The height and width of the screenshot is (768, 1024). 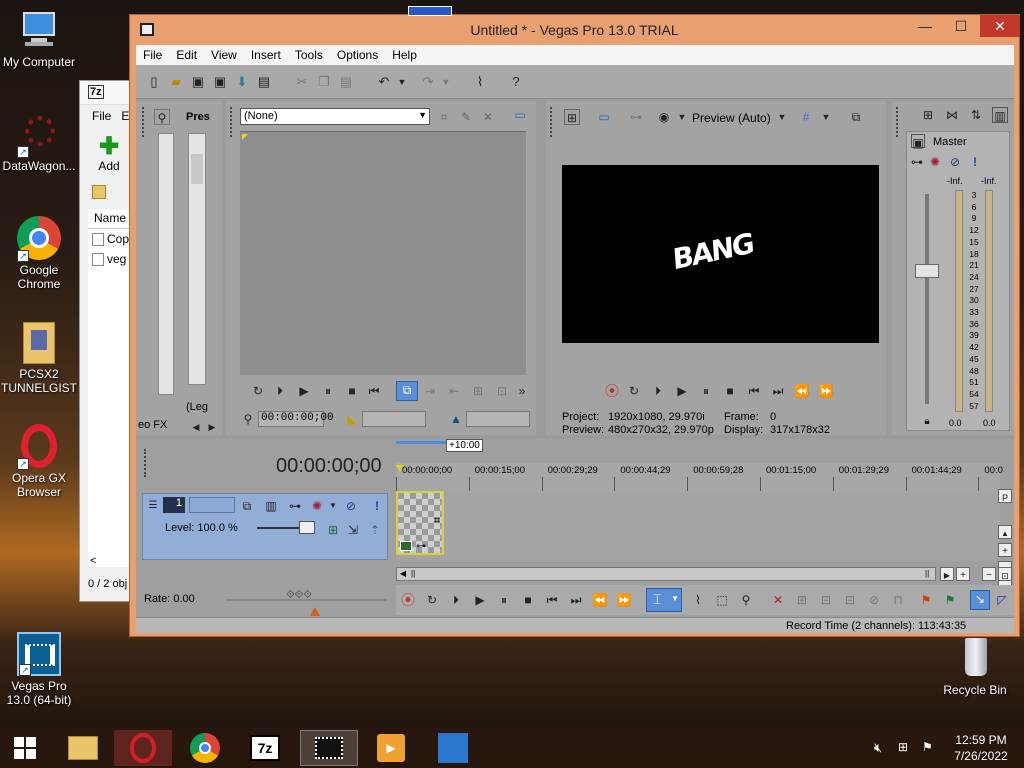 What do you see at coordinates (302, 82) in the screenshot?
I see `cut-icon: ✂` at bounding box center [302, 82].